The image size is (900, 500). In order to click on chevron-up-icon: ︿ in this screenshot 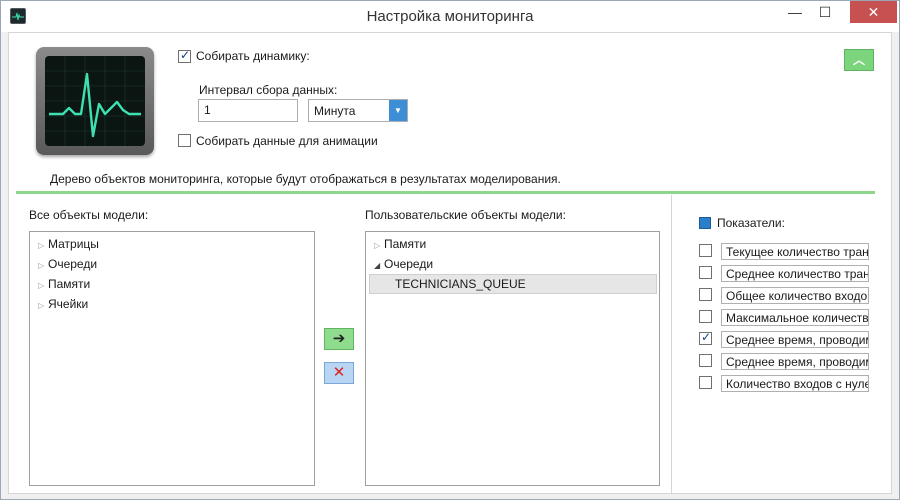, I will do `click(858, 60)`.